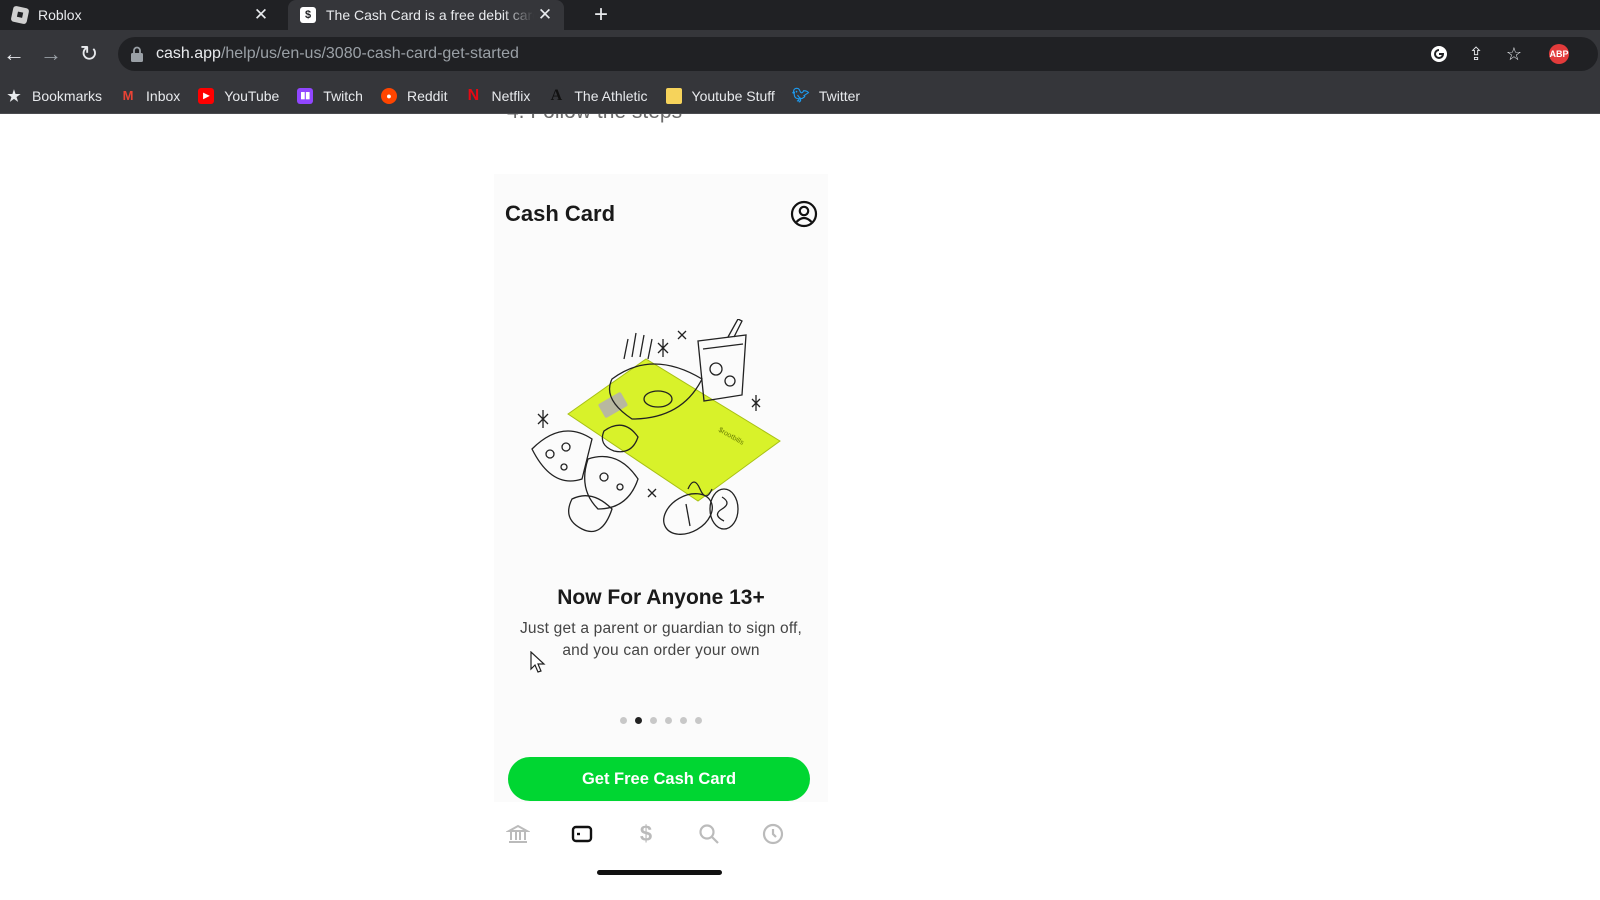 The image size is (1600, 900). What do you see at coordinates (60, 15) in the screenshot?
I see `tab-title: Roblox` at bounding box center [60, 15].